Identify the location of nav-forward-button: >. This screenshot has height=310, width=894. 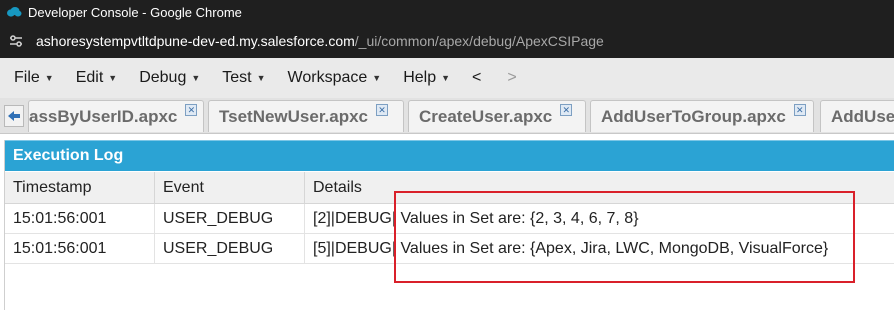
(511, 78).